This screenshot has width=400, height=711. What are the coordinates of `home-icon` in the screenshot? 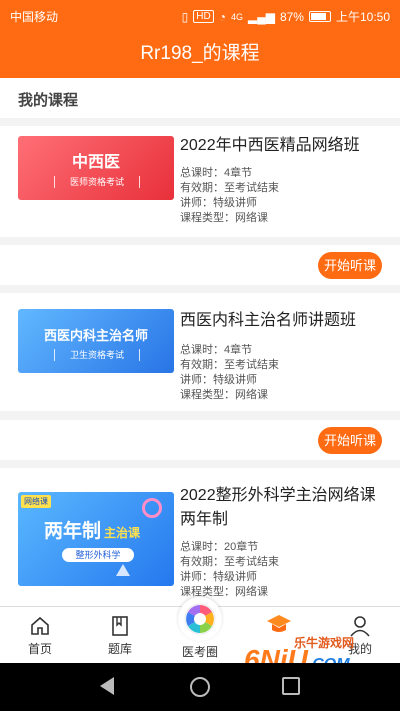 It's located at (40, 626).